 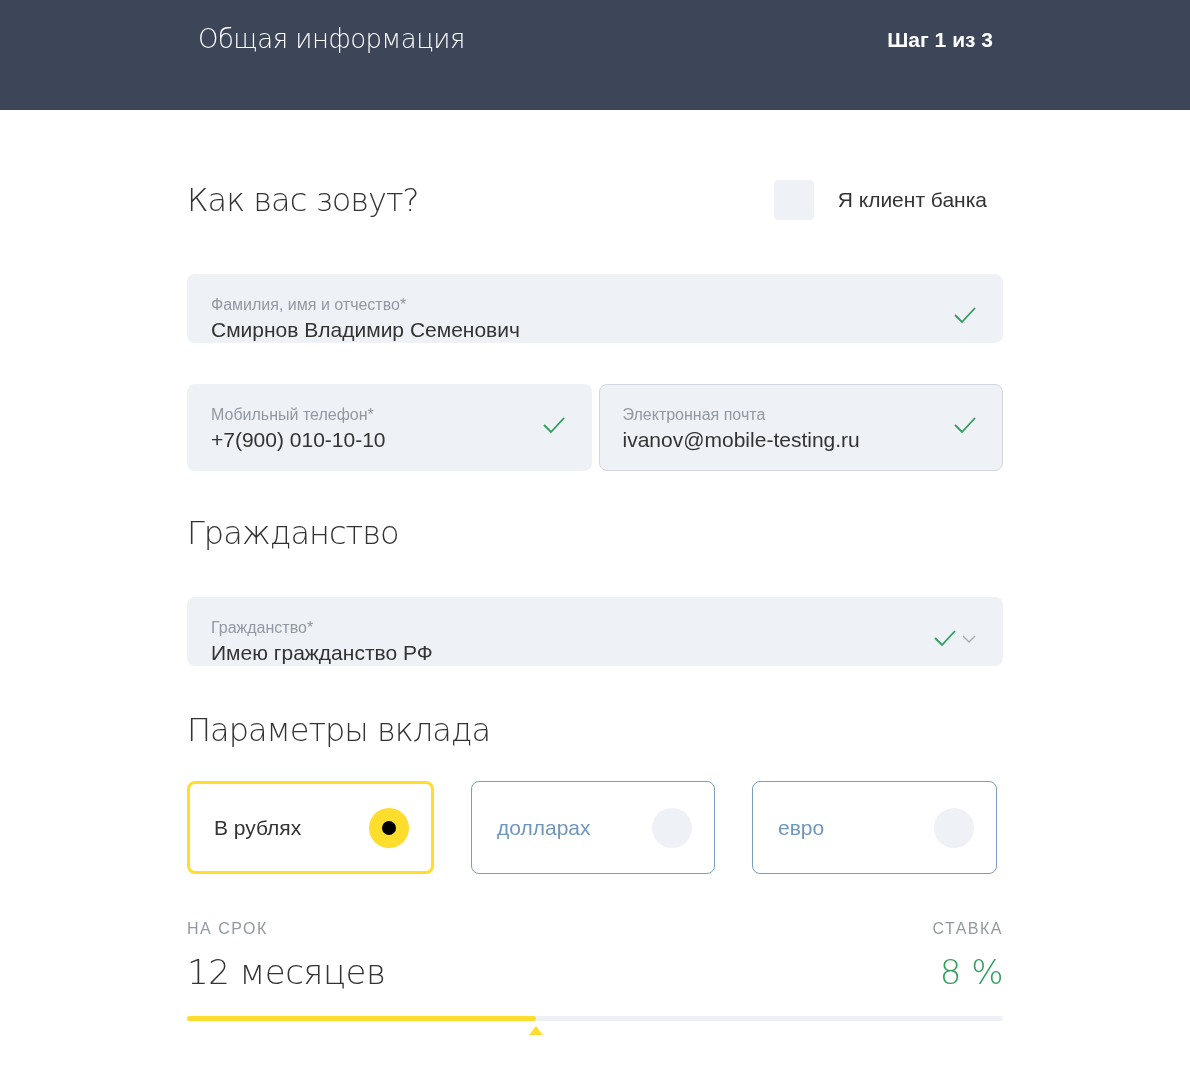 What do you see at coordinates (912, 200) in the screenshot?
I see `checkbox-label: Я клиент банка` at bounding box center [912, 200].